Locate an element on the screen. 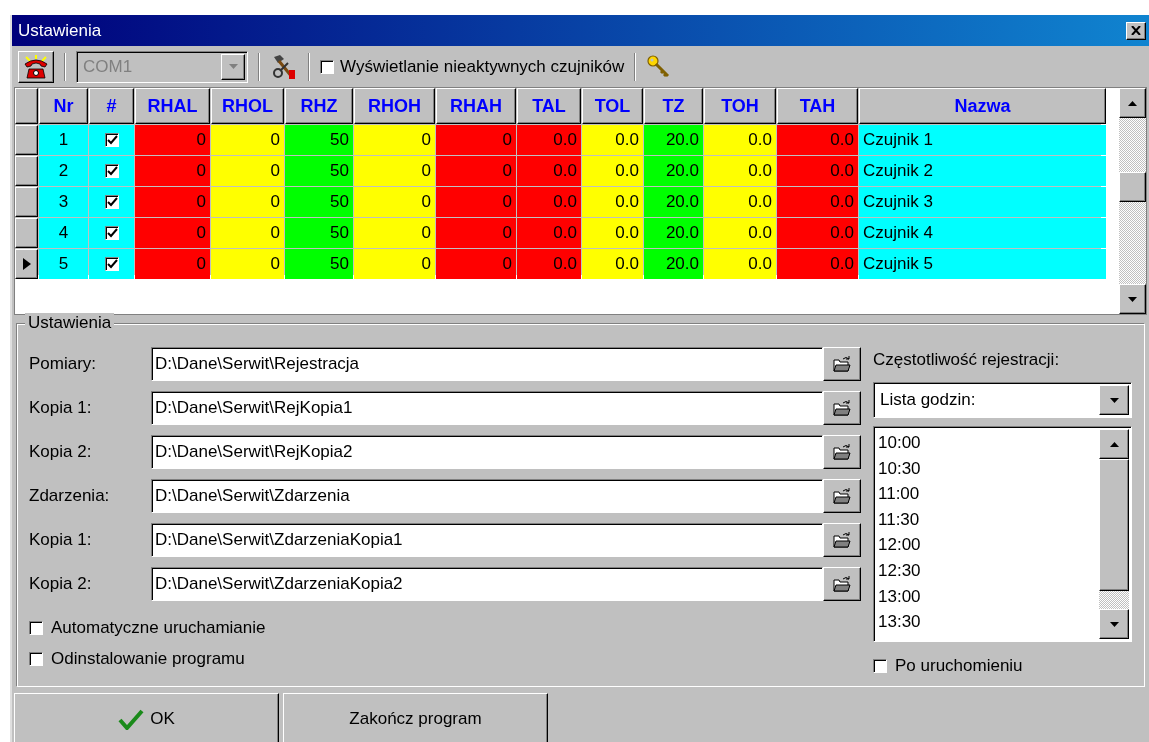 This screenshot has height=742, width=1149. path-field: D:\Dane\Serwit\Zdarzenia is located at coordinates (487, 496).